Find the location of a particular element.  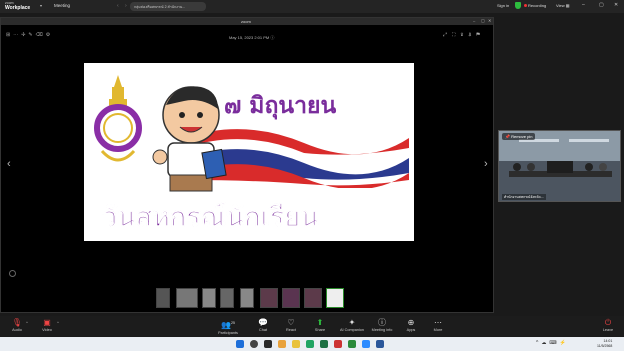

close-icon: ✕ is located at coordinates (616, 5).